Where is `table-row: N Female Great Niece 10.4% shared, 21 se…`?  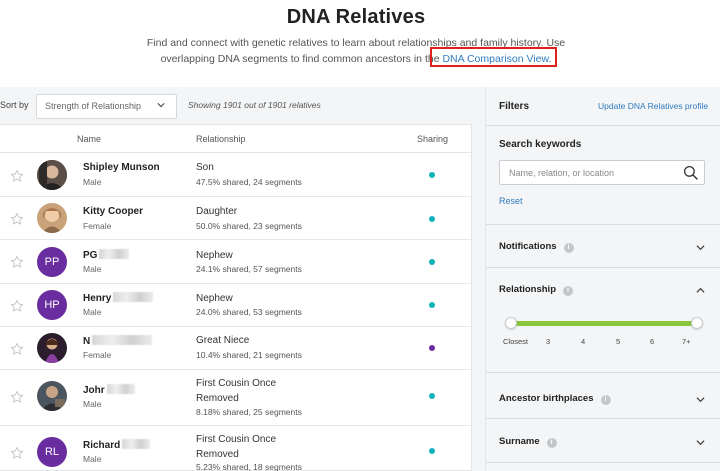 table-row: N Female Great Niece 10.4% shared, 21 se… is located at coordinates (236, 348).